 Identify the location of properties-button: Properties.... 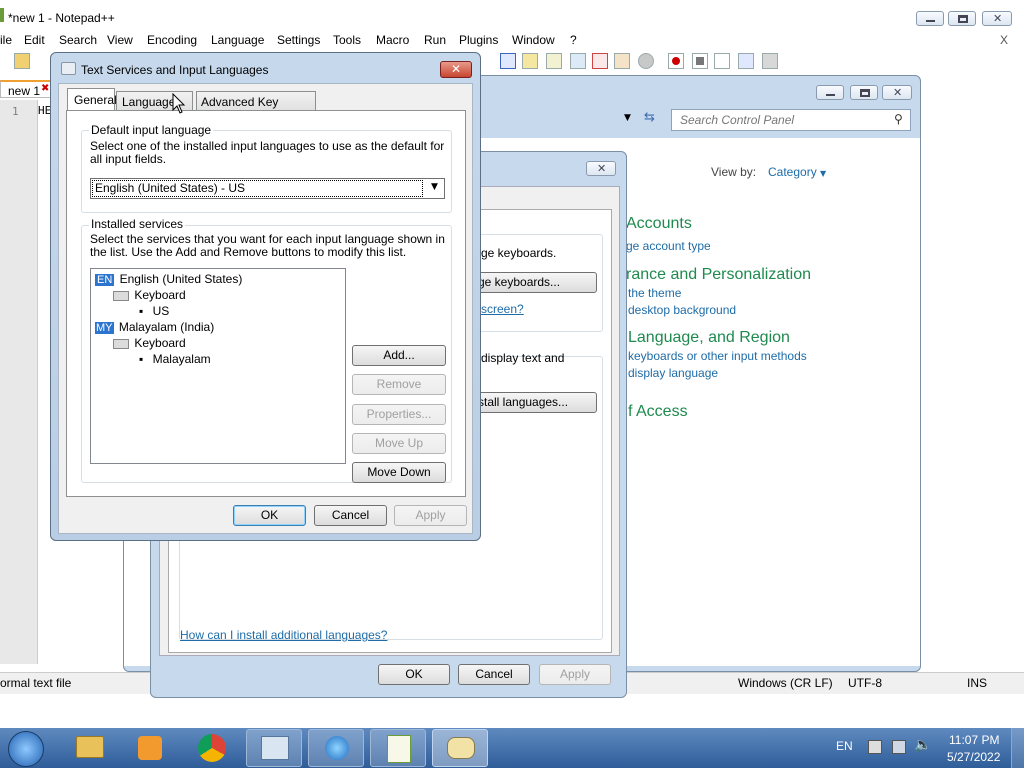
(399, 414).